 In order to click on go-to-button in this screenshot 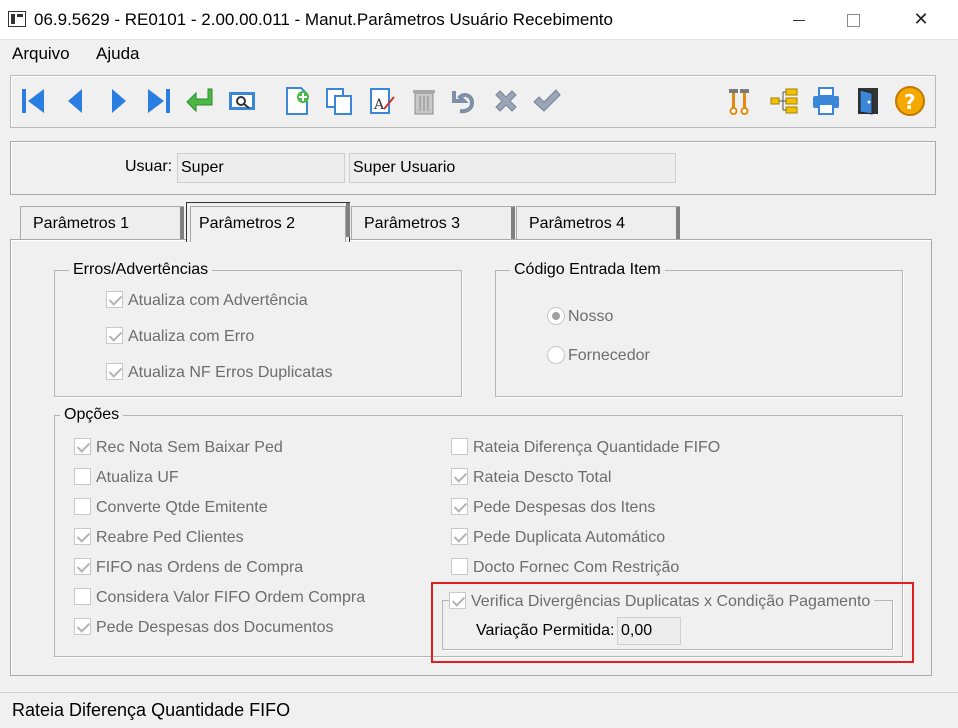, I will do `click(200, 101)`.